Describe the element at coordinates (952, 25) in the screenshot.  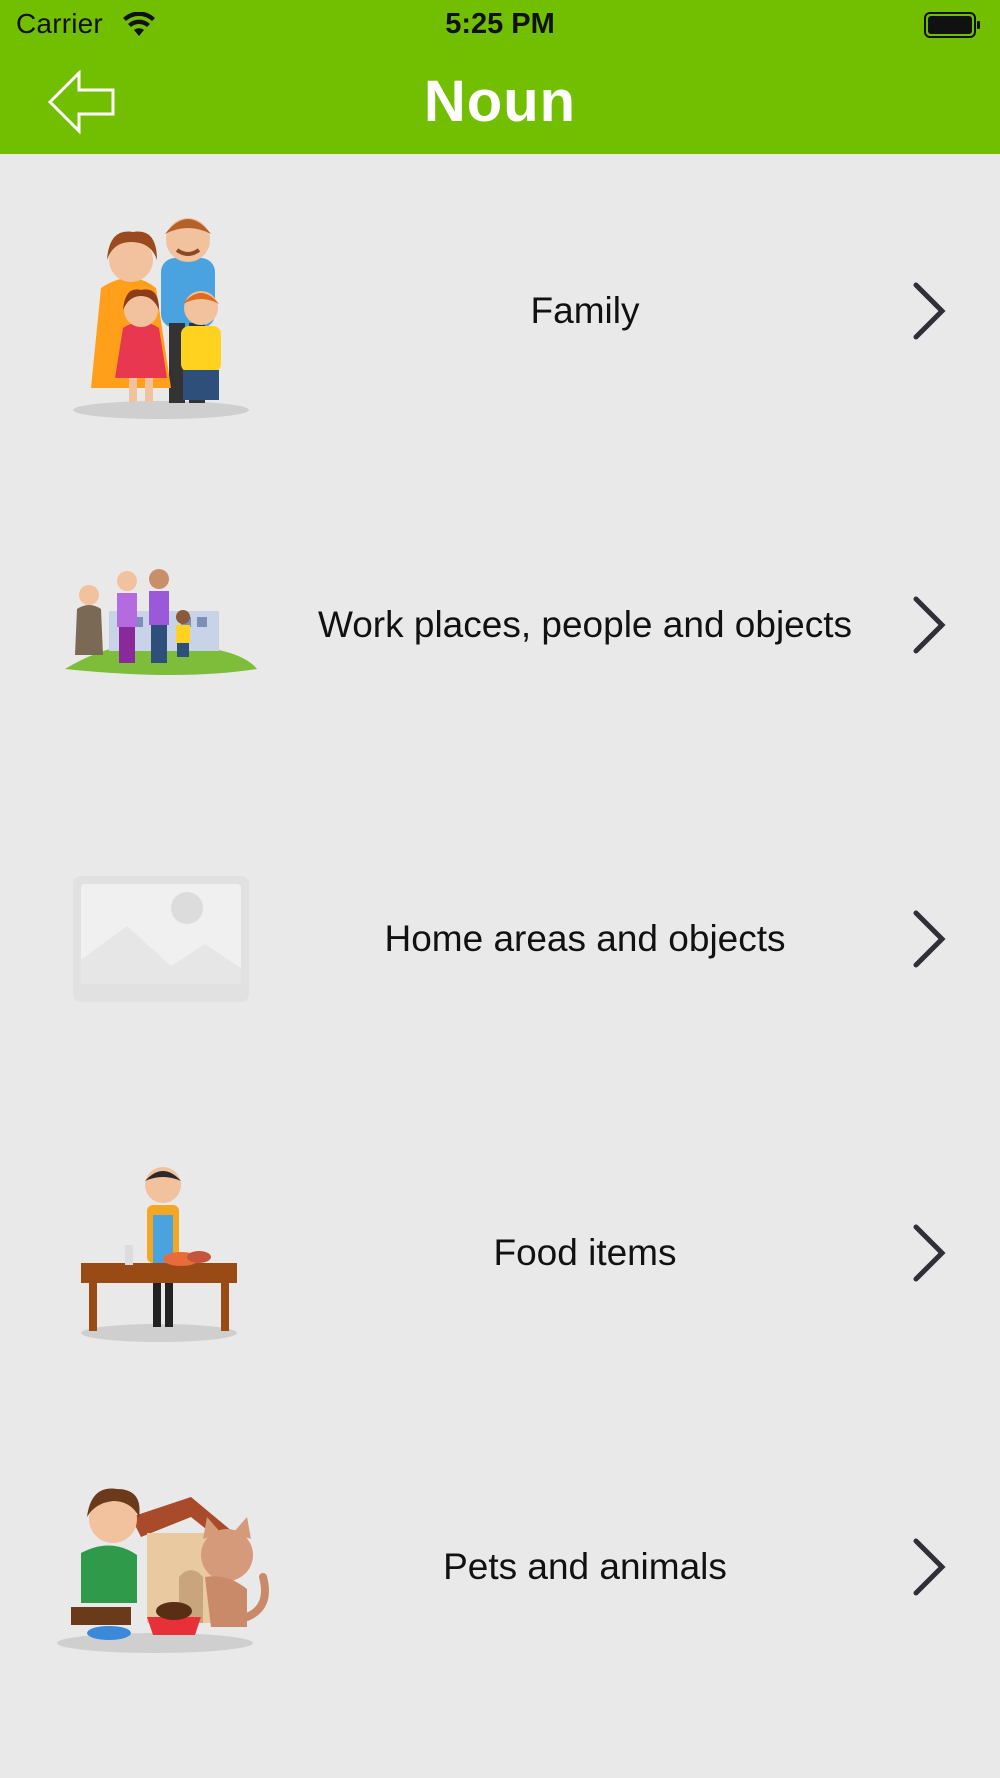
I see `battery-icon` at that location.